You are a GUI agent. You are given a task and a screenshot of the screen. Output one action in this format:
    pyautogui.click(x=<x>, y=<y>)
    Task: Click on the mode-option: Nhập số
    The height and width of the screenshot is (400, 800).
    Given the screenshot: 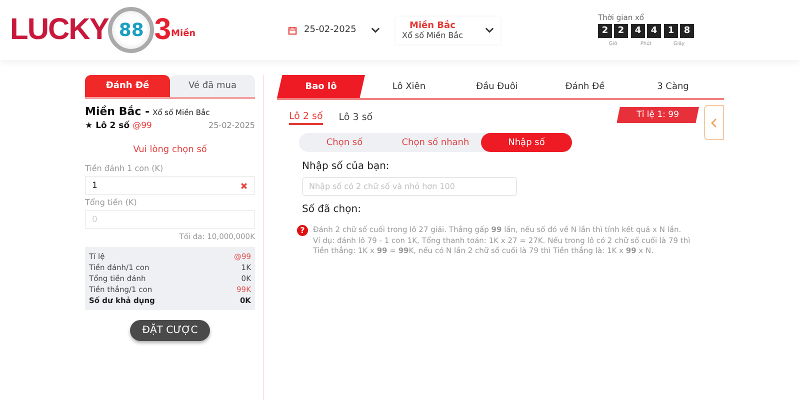 What is the action you would take?
    pyautogui.click(x=526, y=142)
    